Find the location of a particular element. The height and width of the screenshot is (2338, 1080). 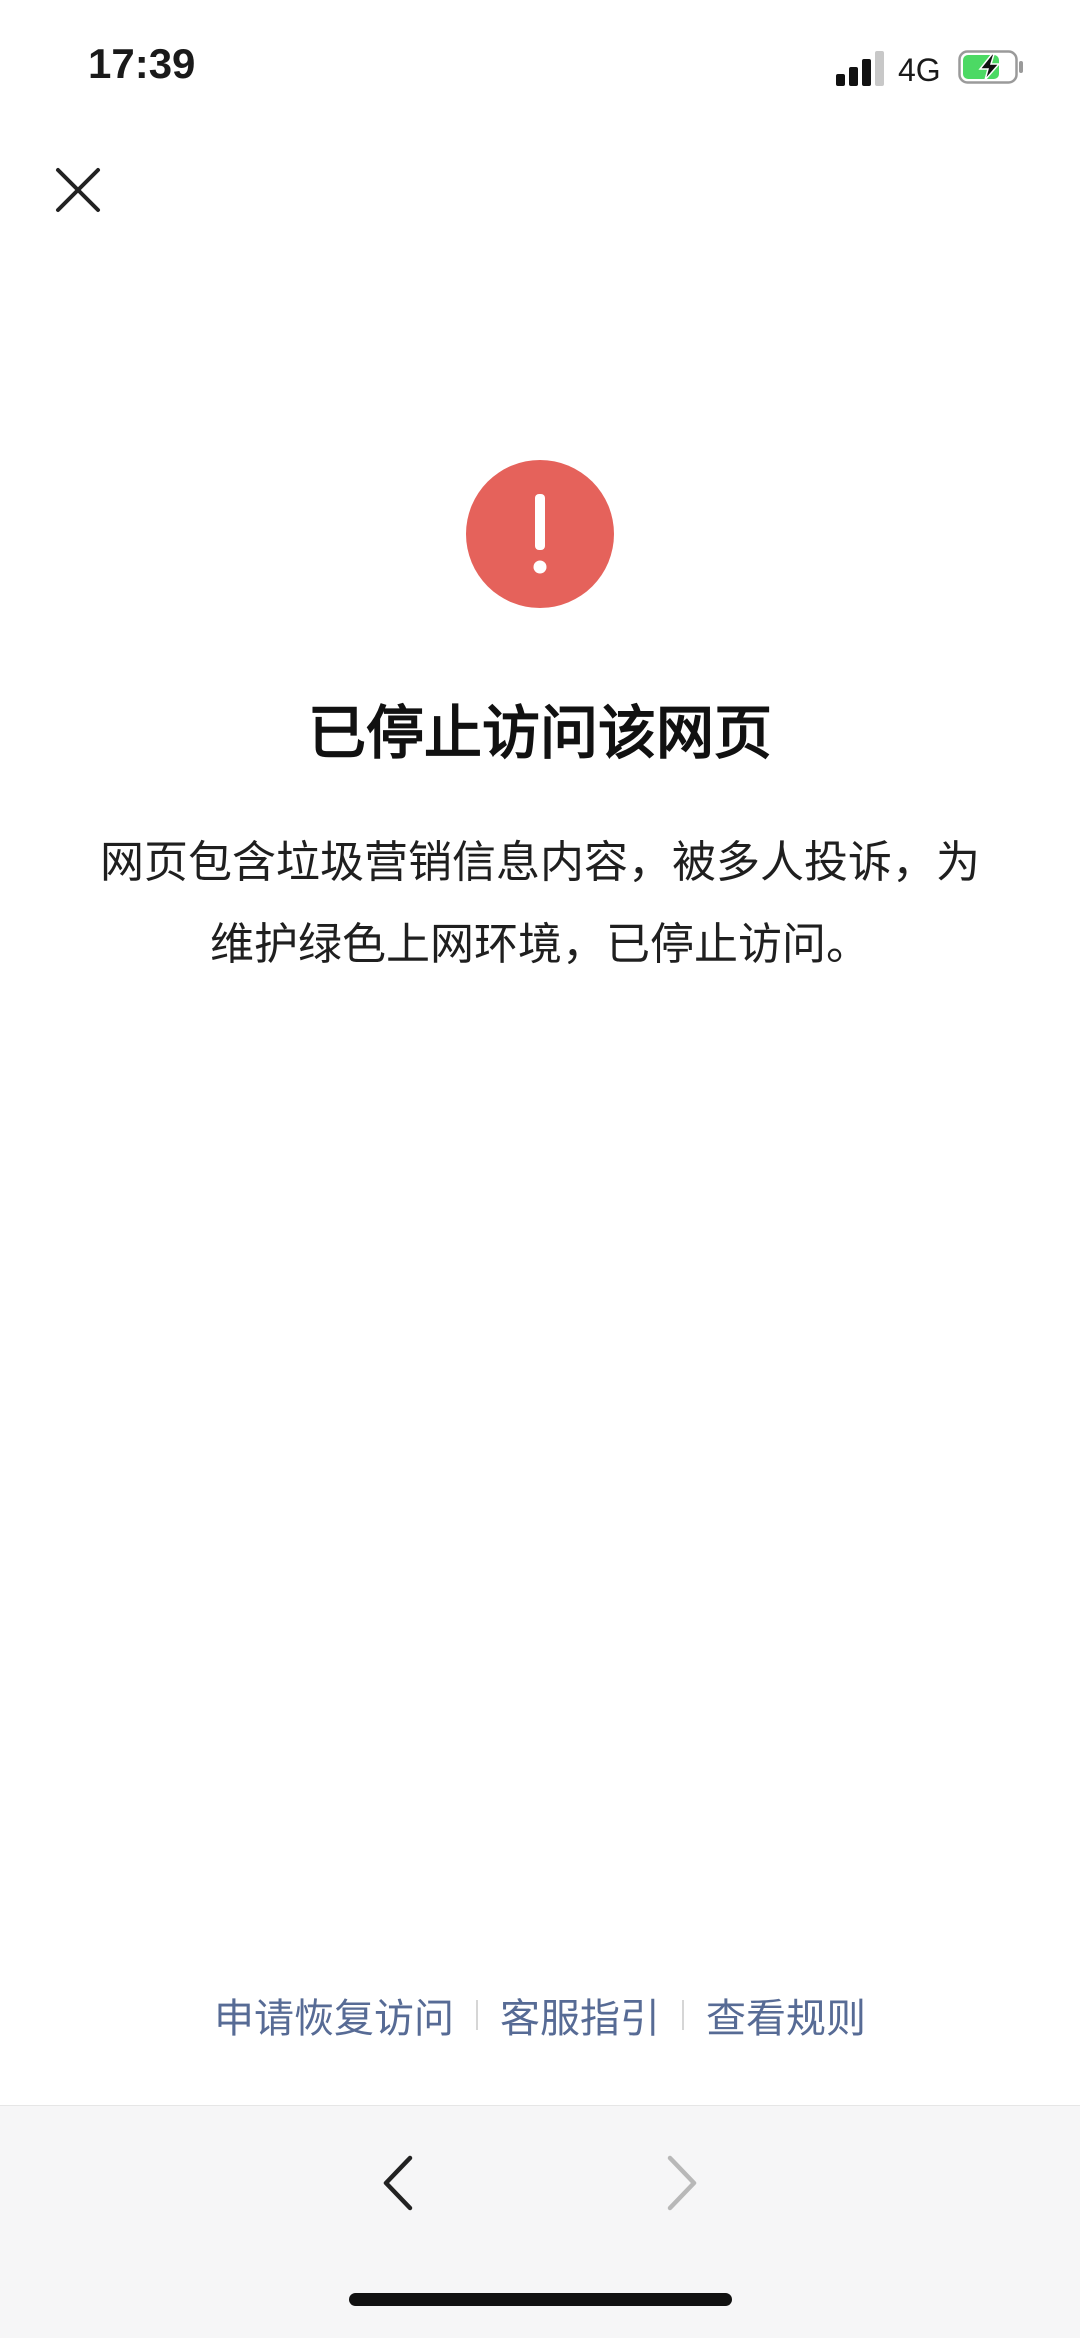

request-restore-link: 申请恢复访问 is located at coordinates (334, 2015).